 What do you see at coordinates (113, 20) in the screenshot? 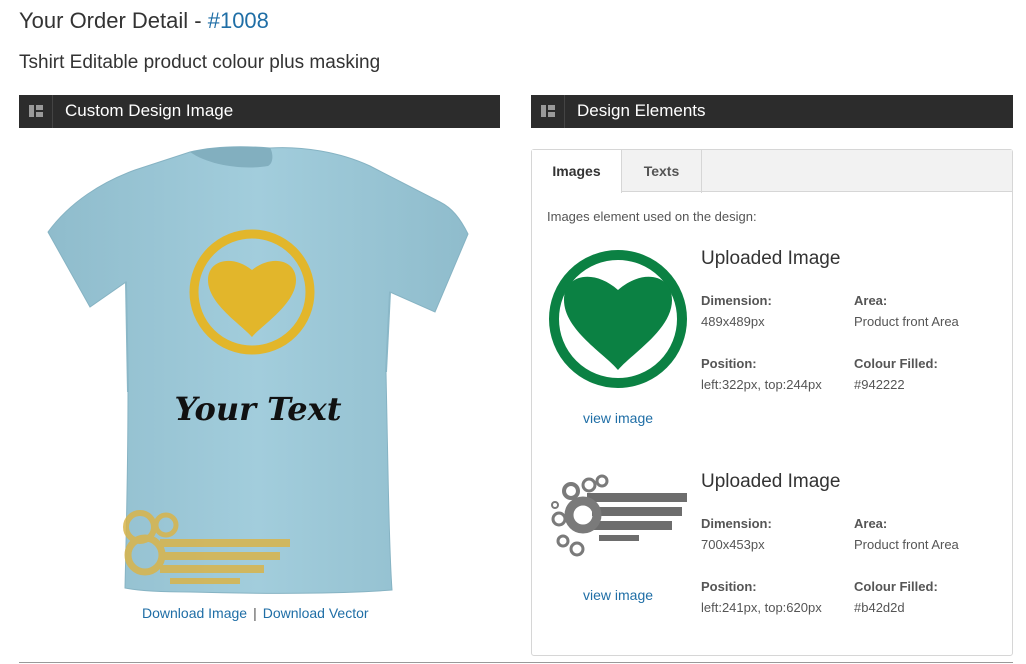
I see `page-title-prefix: Your Order Detail -` at bounding box center [113, 20].